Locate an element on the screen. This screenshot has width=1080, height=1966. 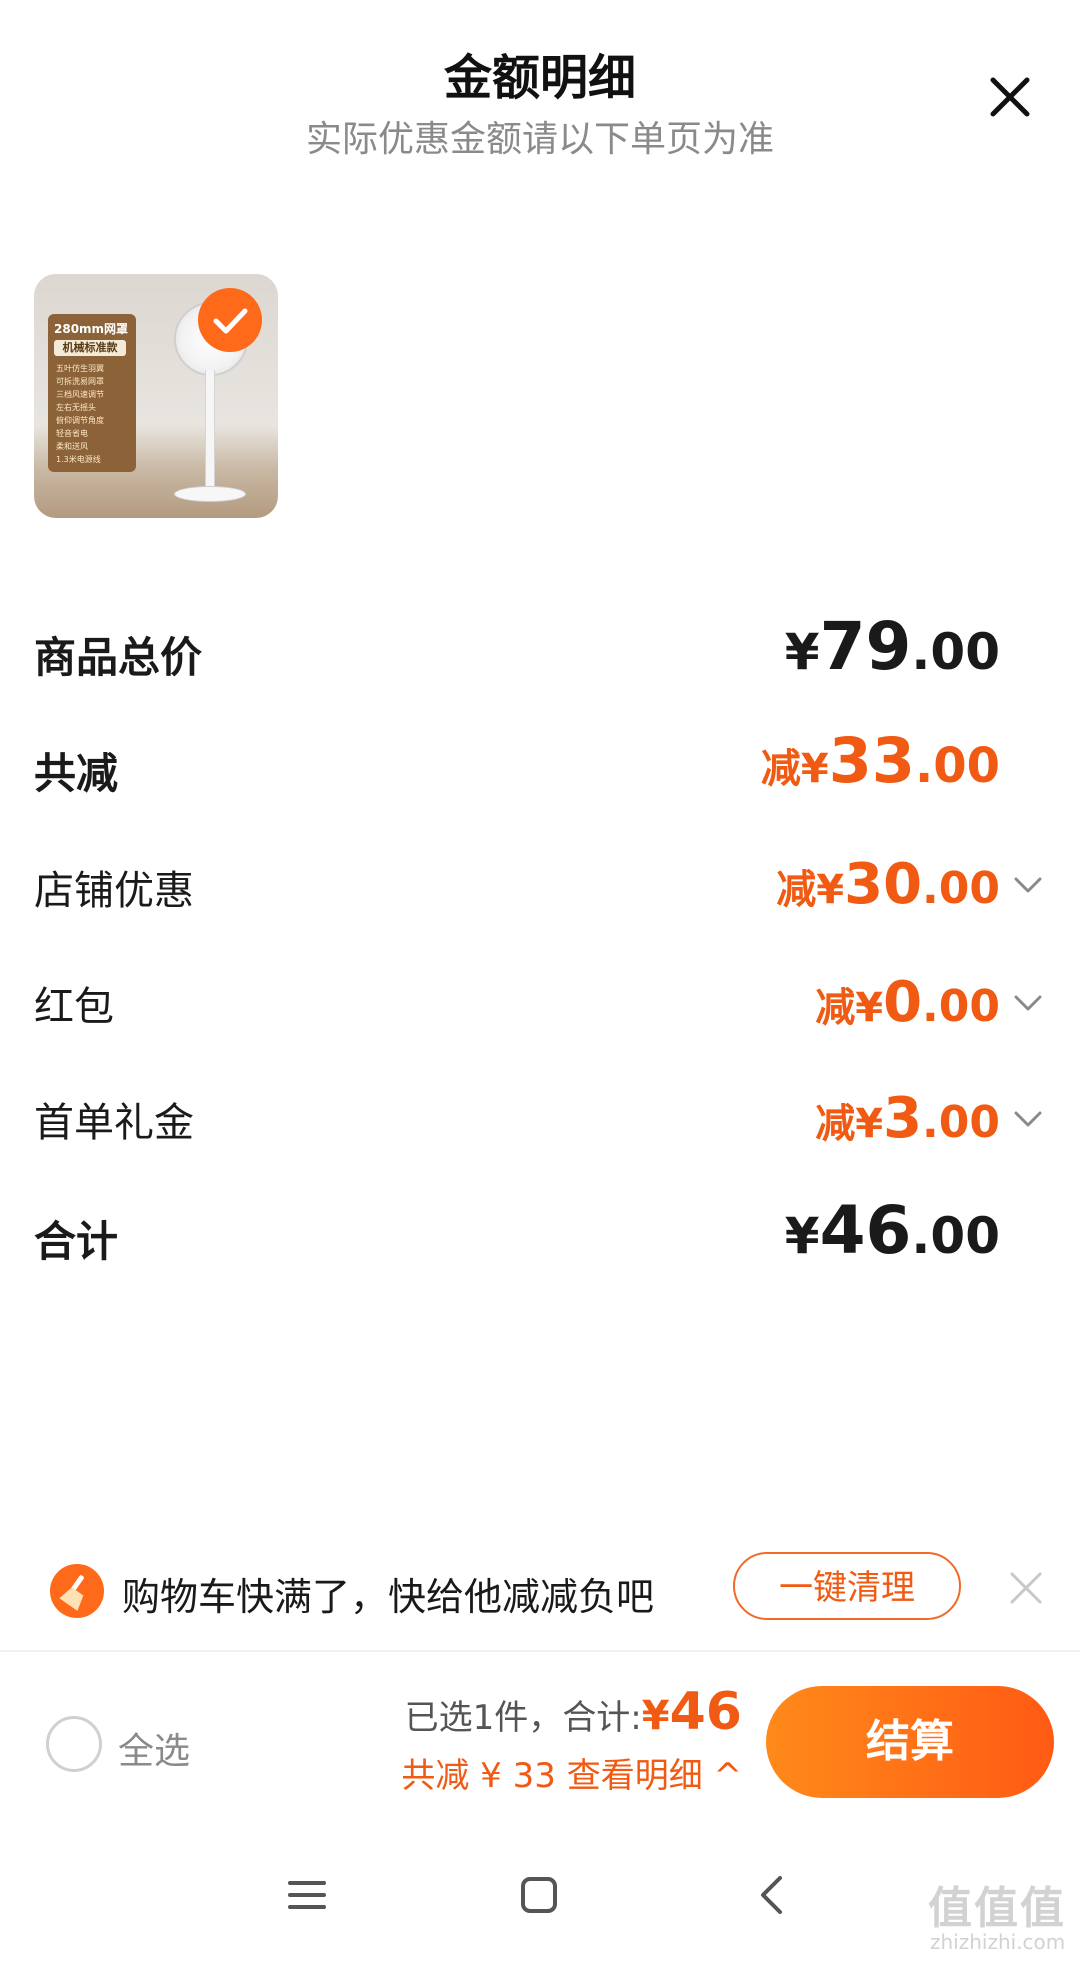
home-icon is located at coordinates (539, 1895).